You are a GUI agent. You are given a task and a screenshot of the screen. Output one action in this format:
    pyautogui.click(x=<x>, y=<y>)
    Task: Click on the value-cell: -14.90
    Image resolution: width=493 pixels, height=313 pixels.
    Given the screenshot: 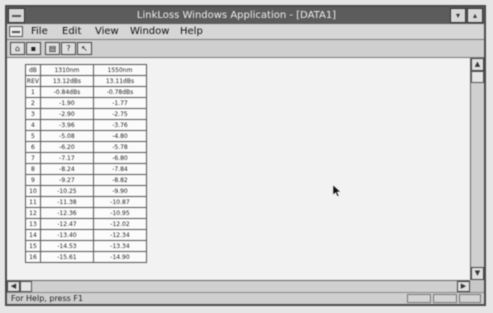 What is the action you would take?
    pyautogui.click(x=120, y=257)
    